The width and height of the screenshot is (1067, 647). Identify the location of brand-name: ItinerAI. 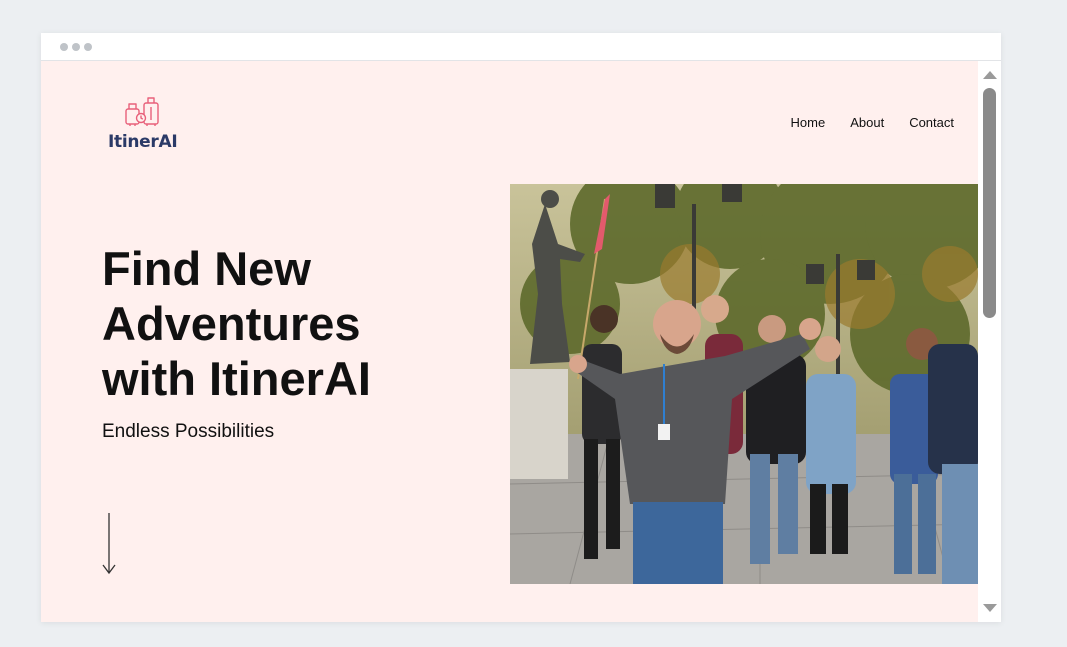
(143, 142).